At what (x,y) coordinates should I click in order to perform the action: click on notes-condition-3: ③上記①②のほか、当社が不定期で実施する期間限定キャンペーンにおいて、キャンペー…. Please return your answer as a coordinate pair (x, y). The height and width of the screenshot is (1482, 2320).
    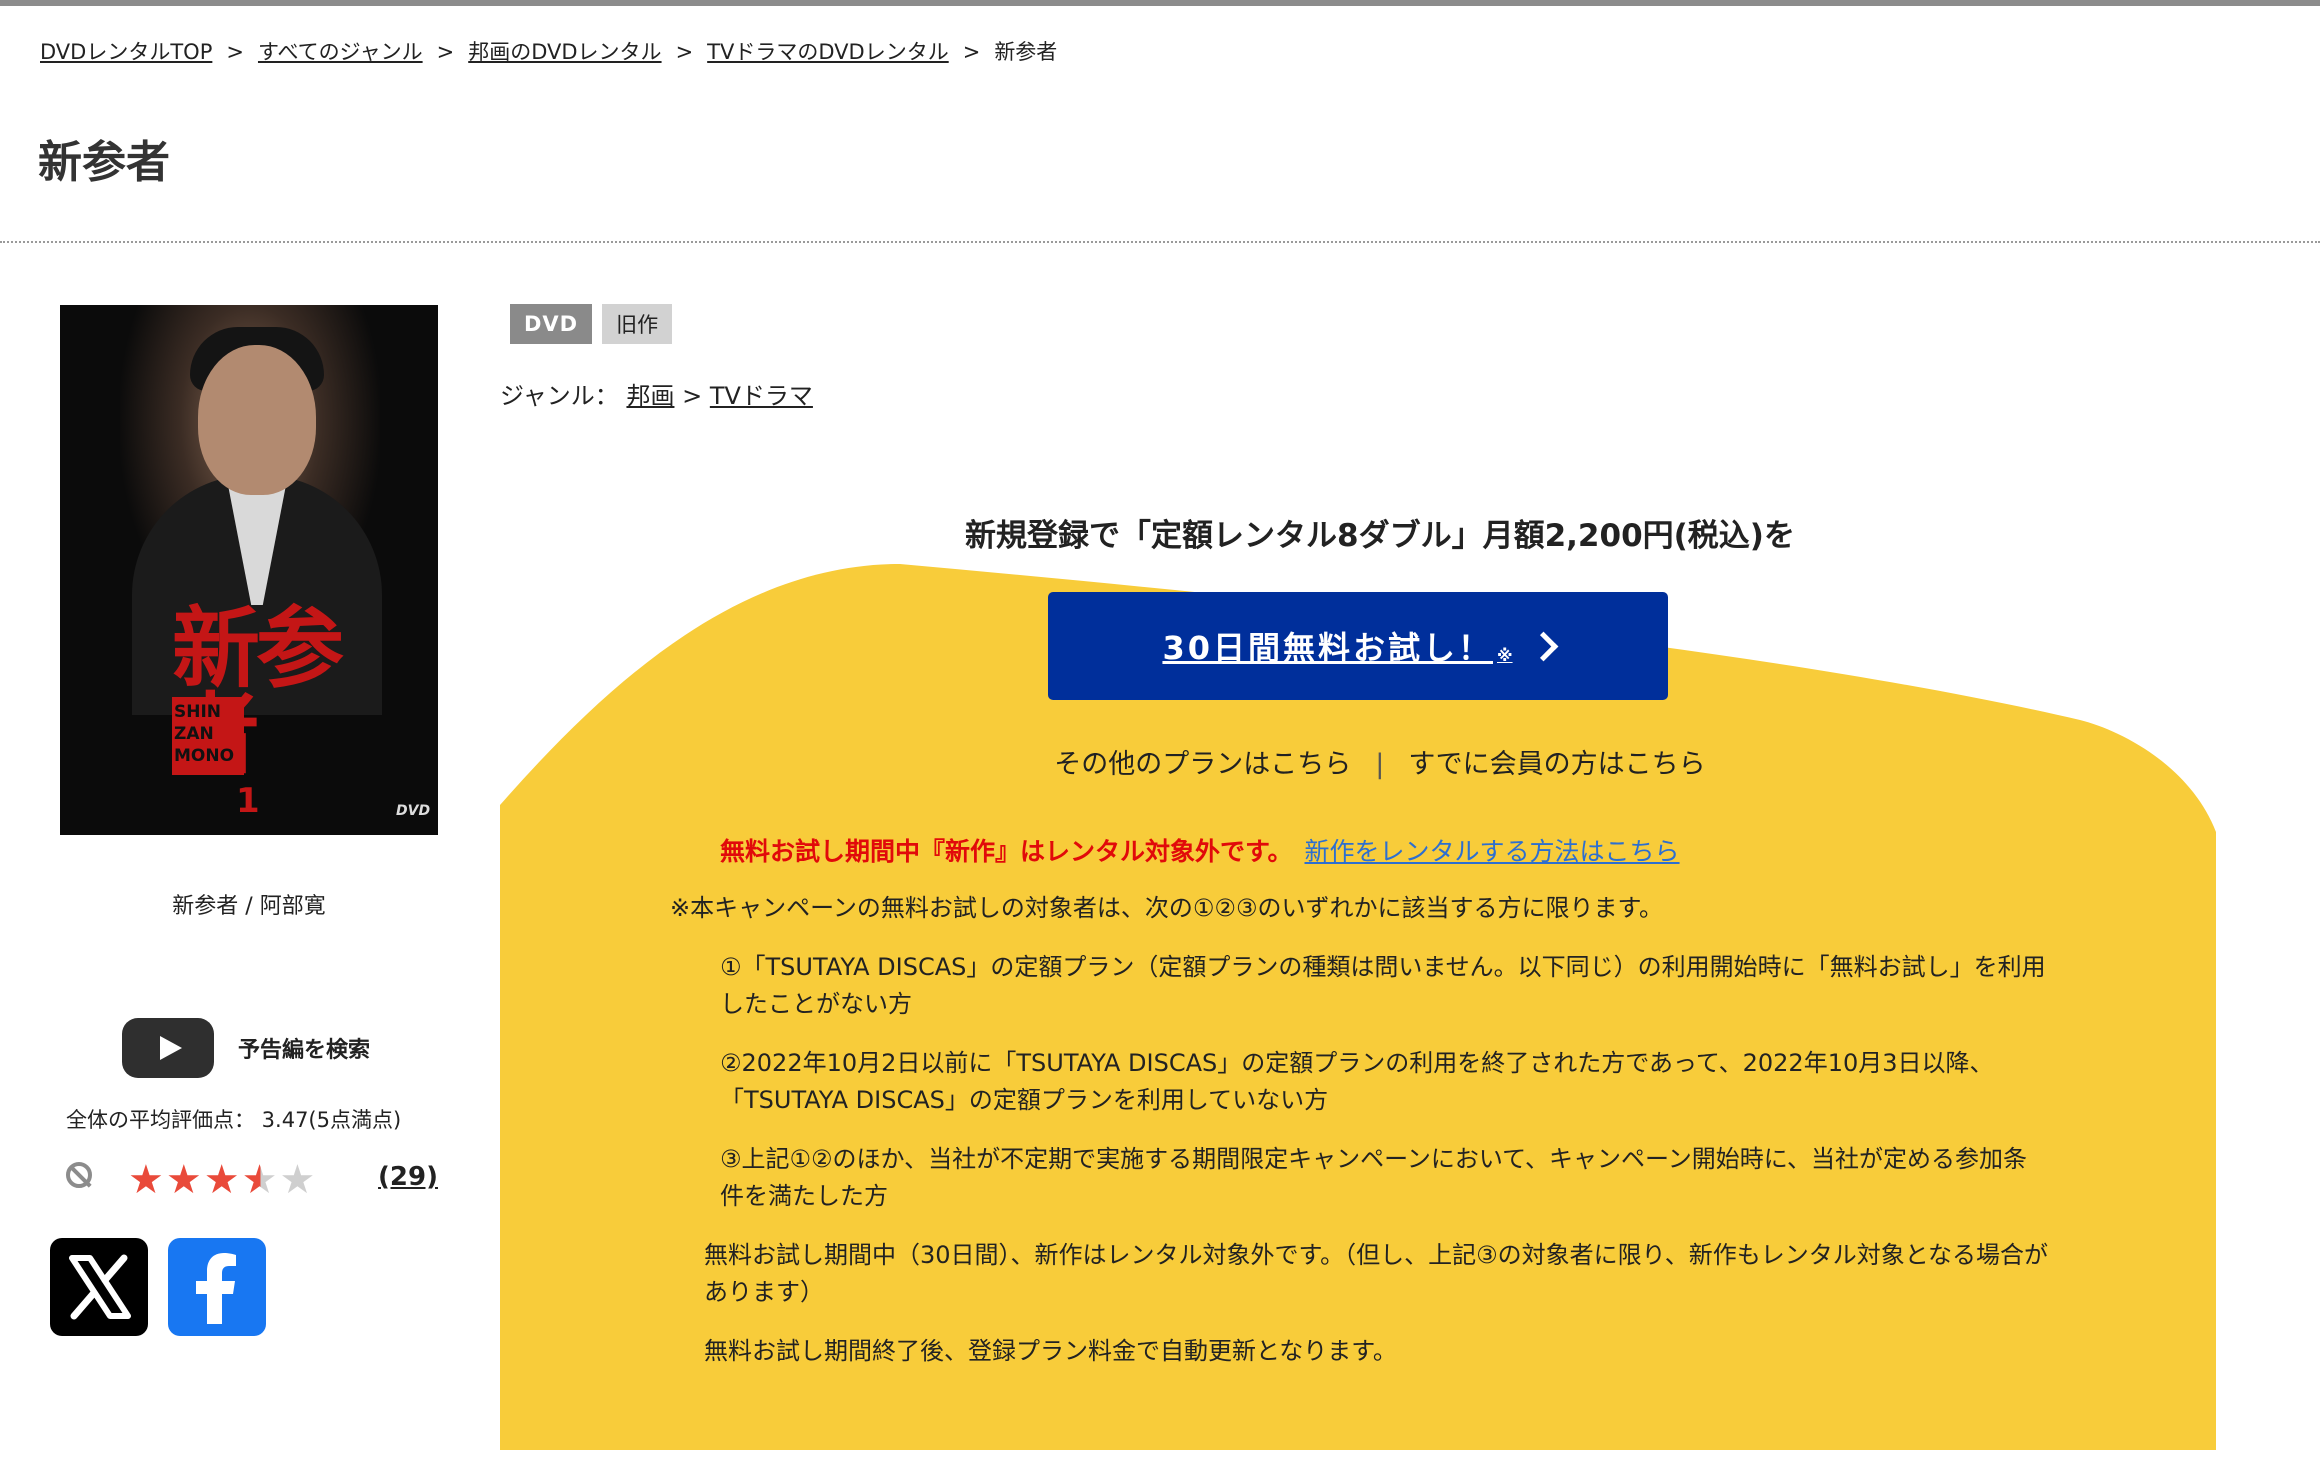
    Looking at the image, I should click on (1374, 1177).